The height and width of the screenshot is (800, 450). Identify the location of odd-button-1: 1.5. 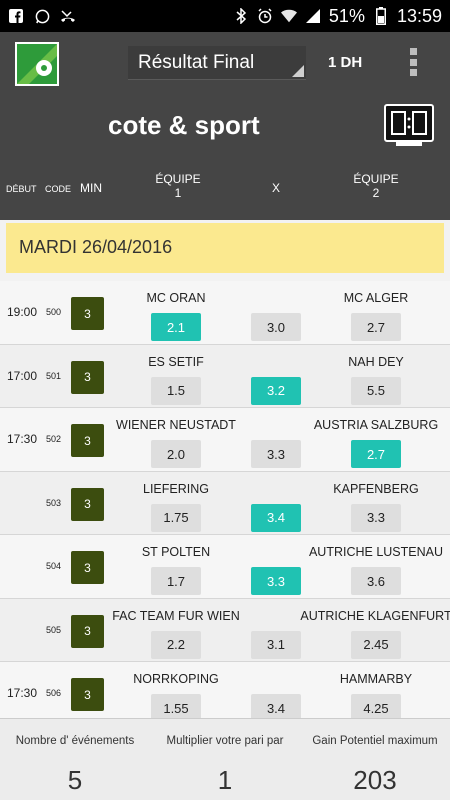
(176, 390).